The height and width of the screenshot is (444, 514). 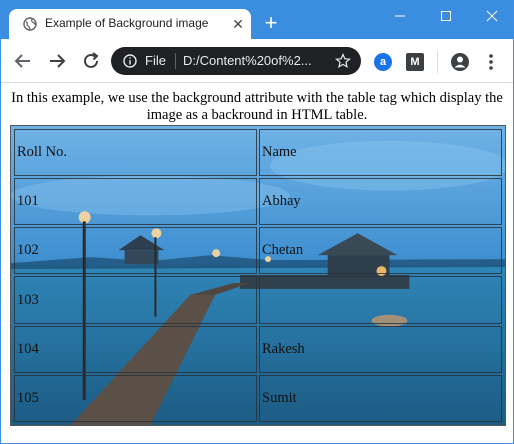 I want to click on table-cell, so click(x=380, y=300).